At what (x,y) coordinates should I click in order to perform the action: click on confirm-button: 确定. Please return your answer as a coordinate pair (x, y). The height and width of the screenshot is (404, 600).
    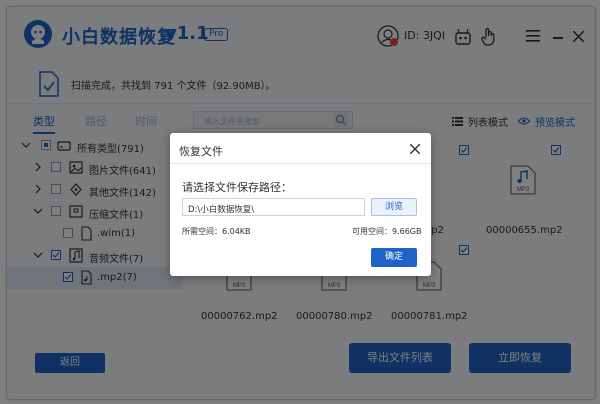
    Looking at the image, I should click on (394, 257).